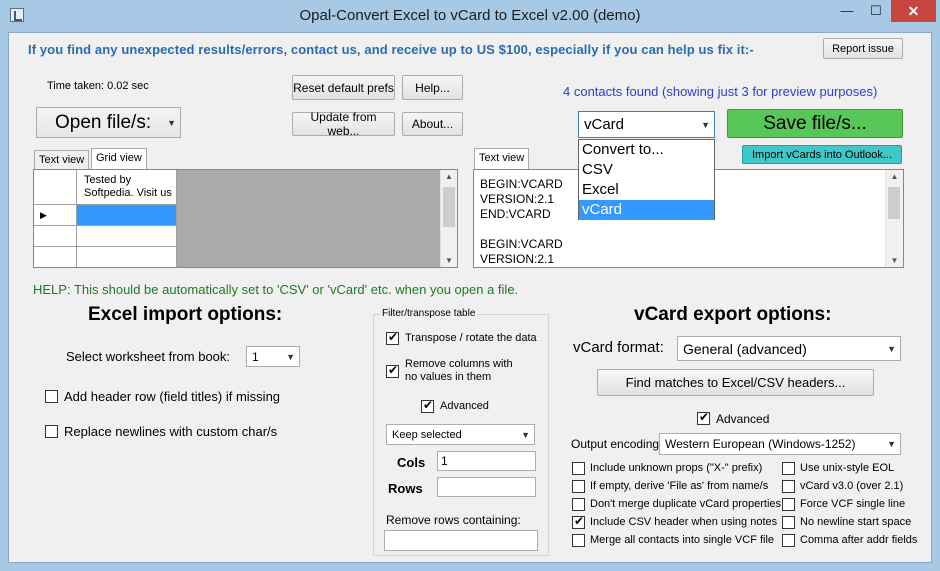 The height and width of the screenshot is (571, 940). I want to click on vcard-format-label: vCard format:, so click(618, 347).